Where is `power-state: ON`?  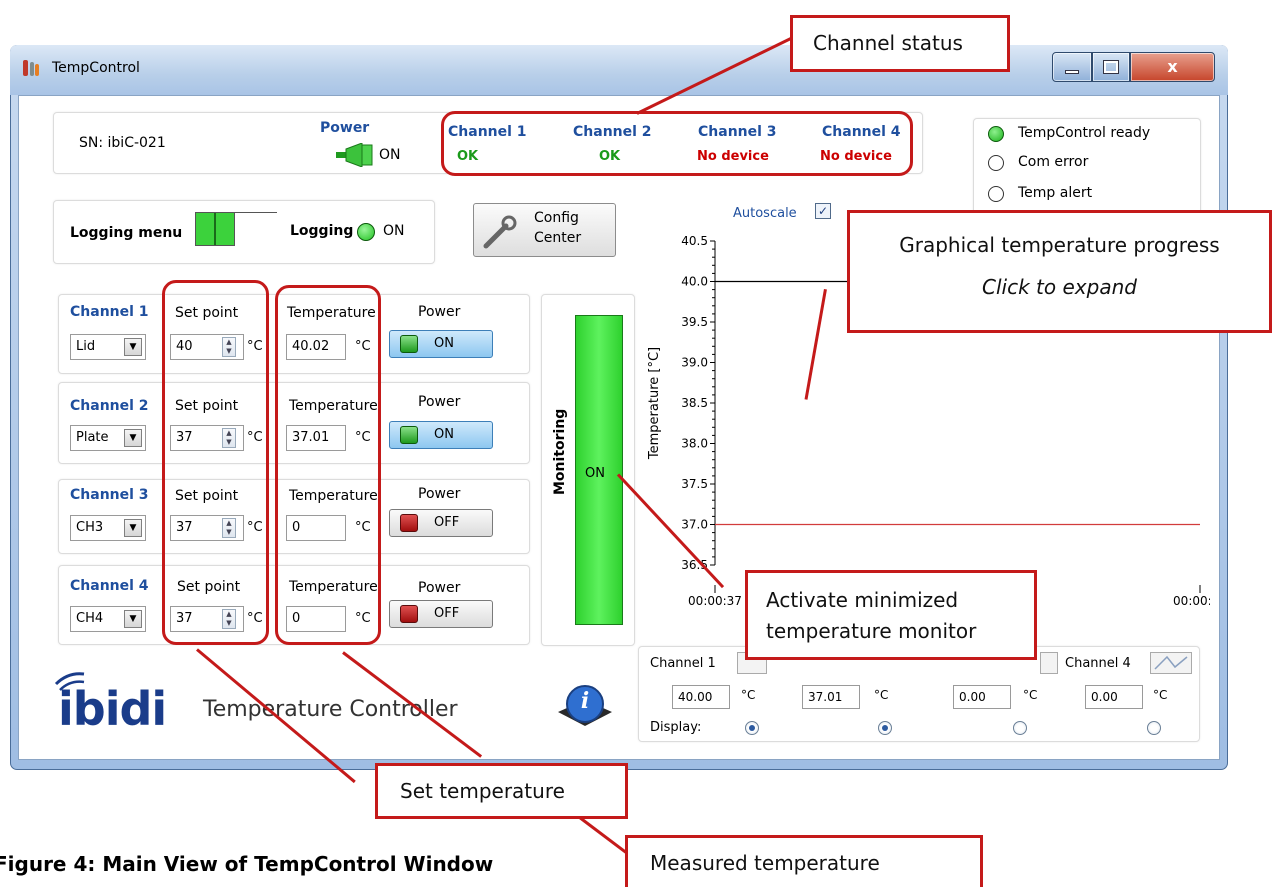 power-state: ON is located at coordinates (390, 155).